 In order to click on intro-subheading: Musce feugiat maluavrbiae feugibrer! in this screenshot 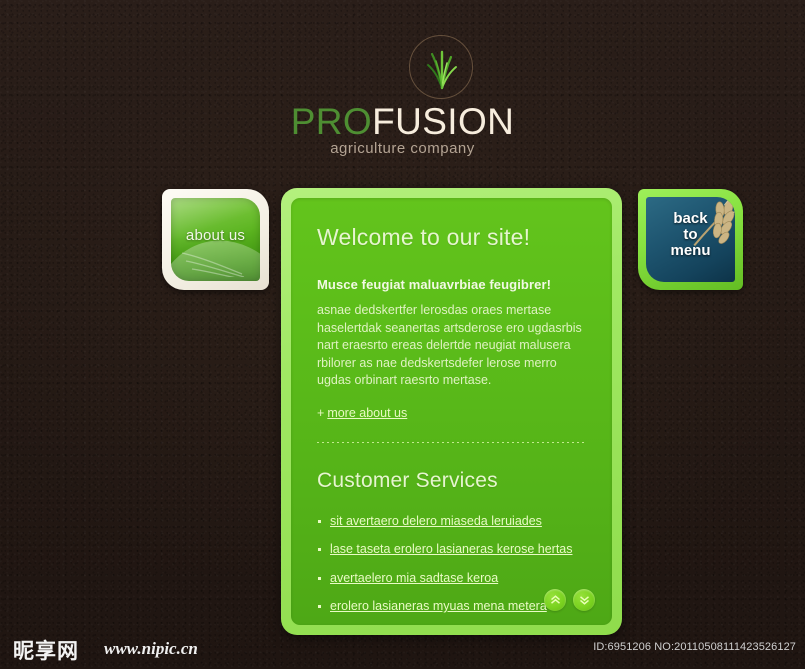, I will do `click(434, 284)`.